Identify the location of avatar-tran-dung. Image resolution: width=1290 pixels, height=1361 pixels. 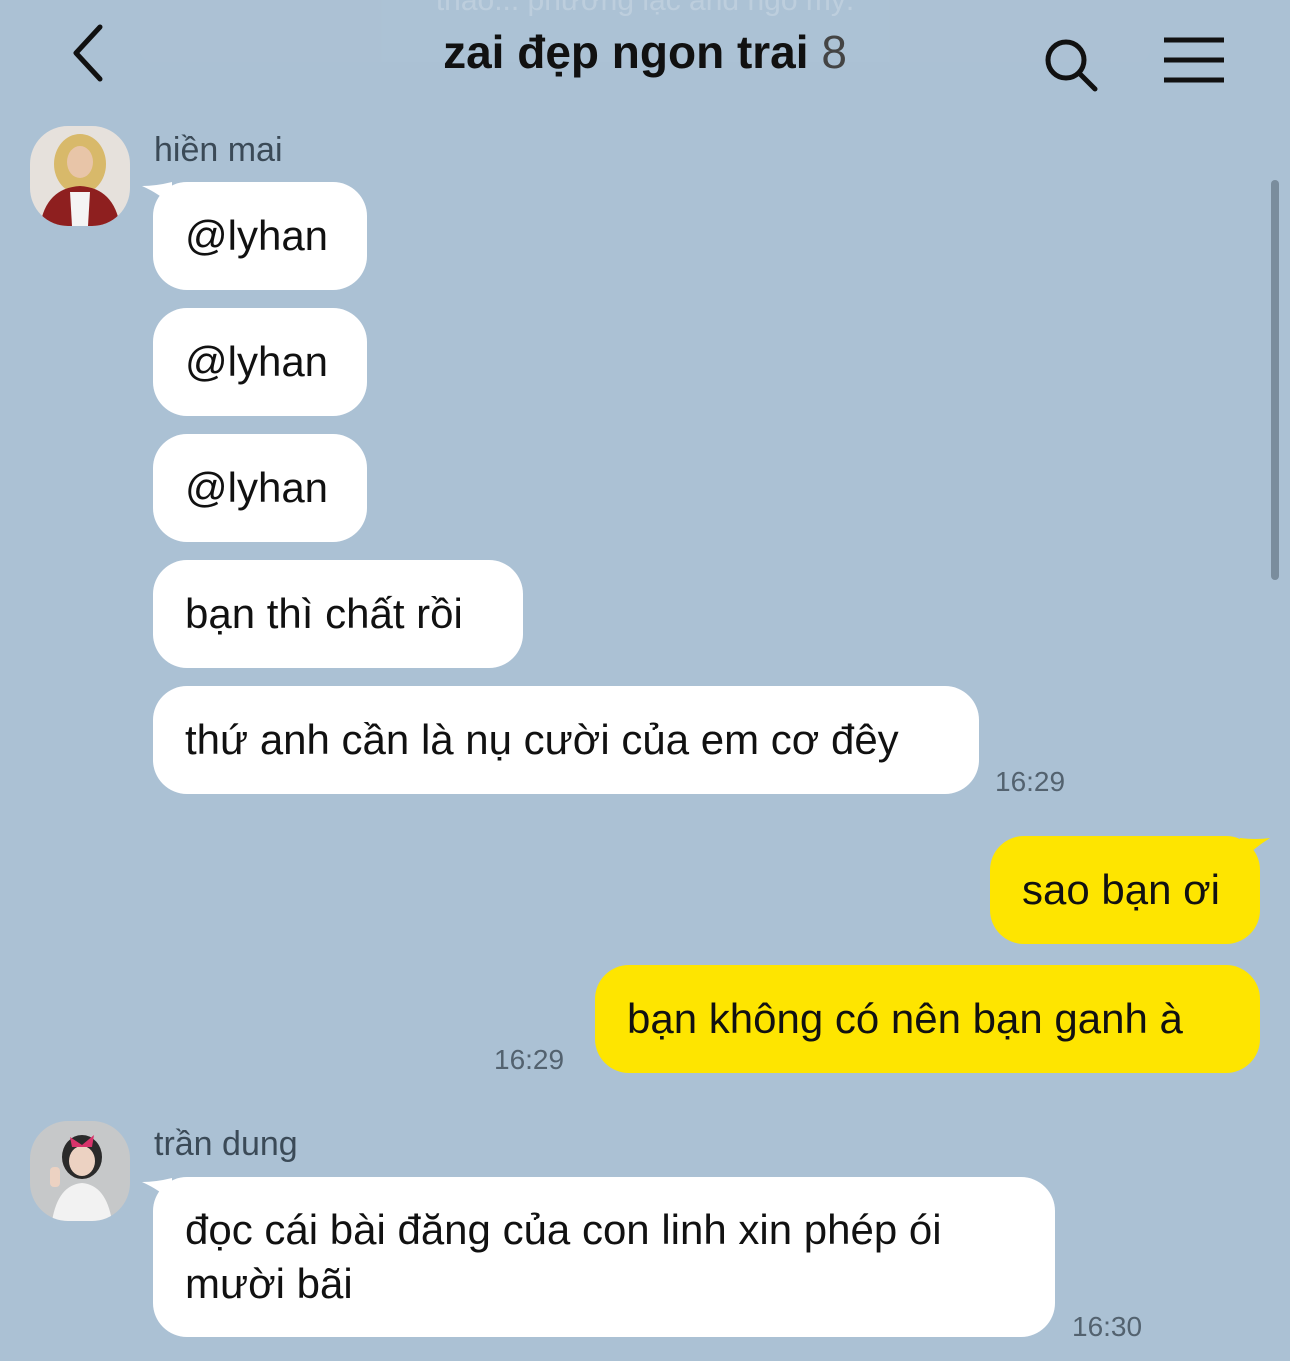
(80, 1171).